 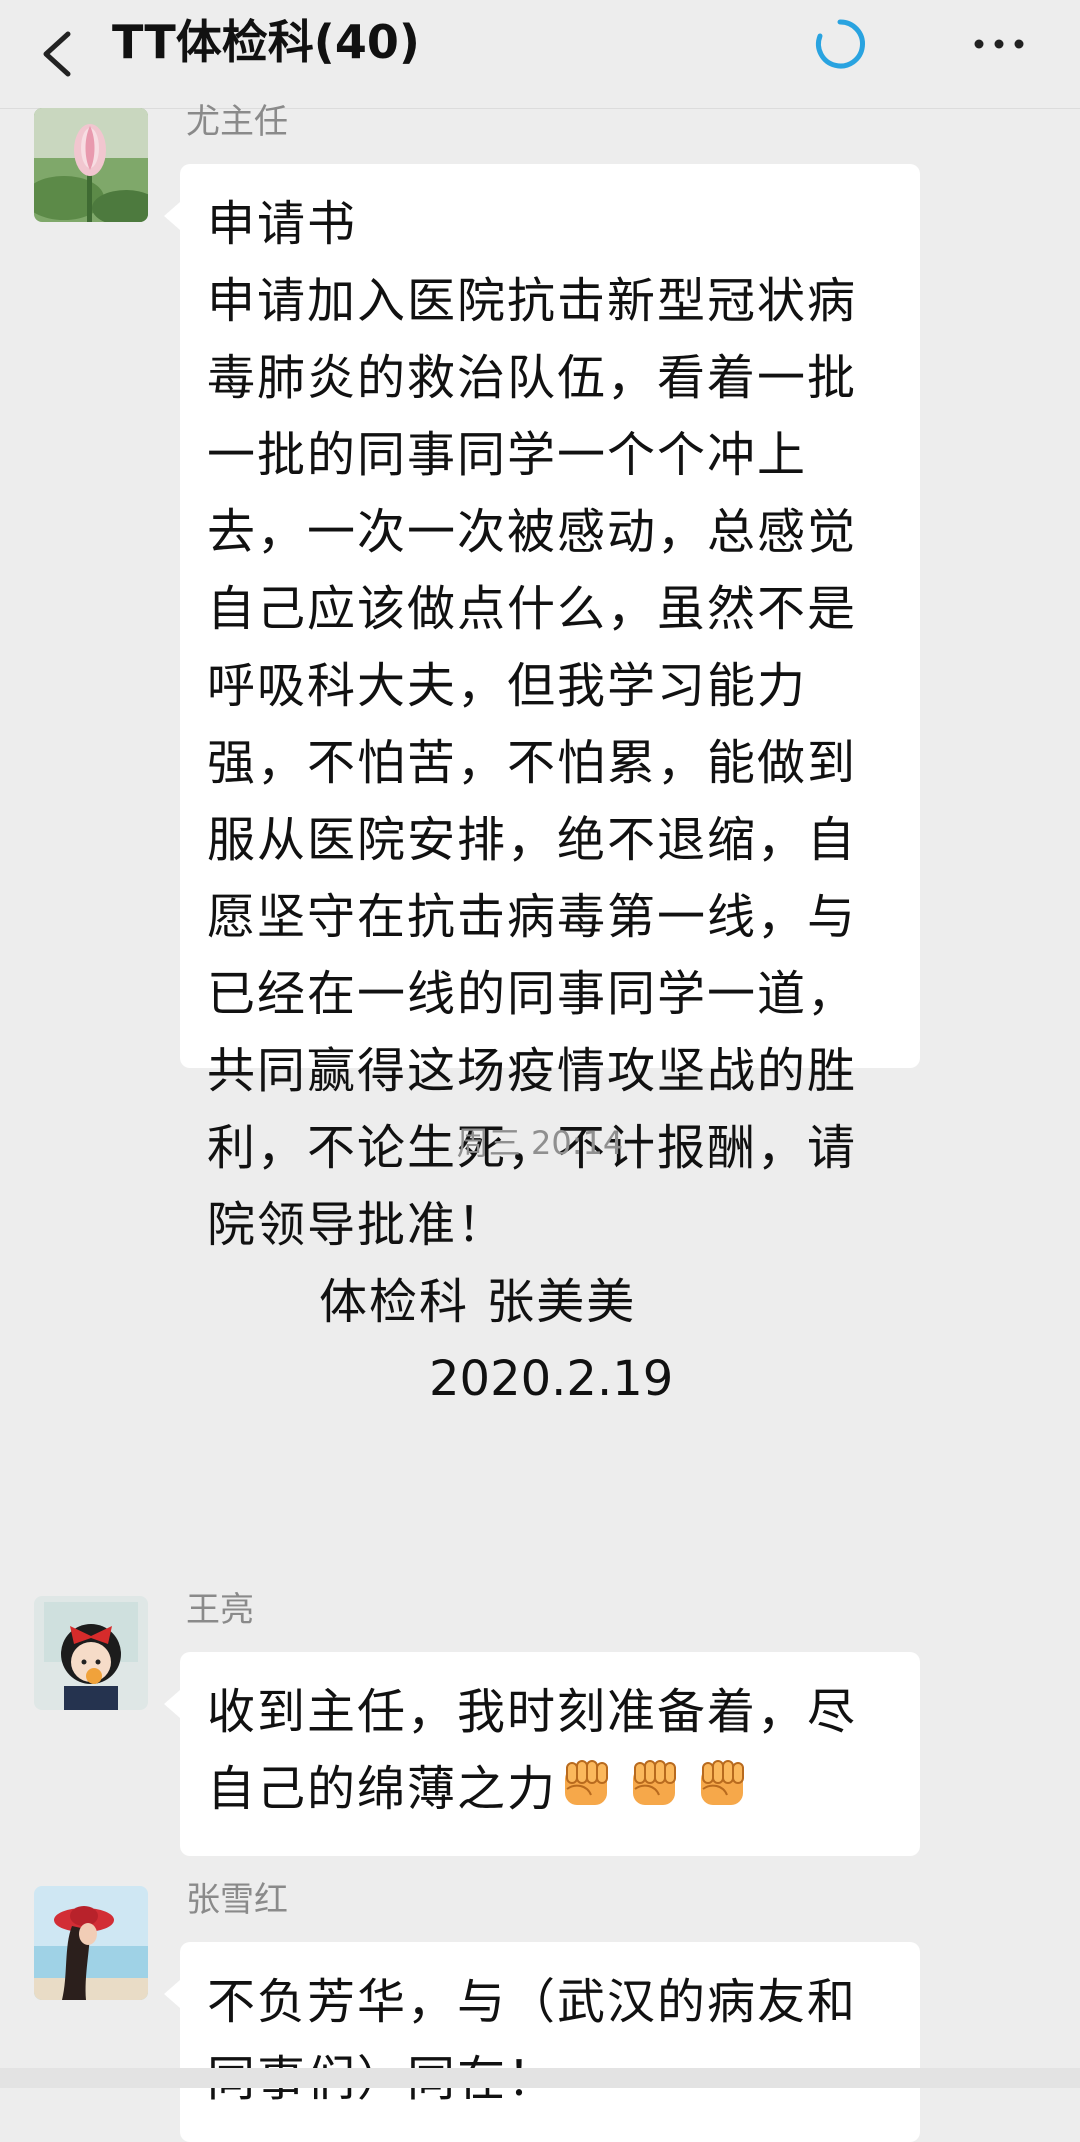 I want to click on message-line: 毒肺炎的救治队伍，看着一批, so click(x=532, y=378).